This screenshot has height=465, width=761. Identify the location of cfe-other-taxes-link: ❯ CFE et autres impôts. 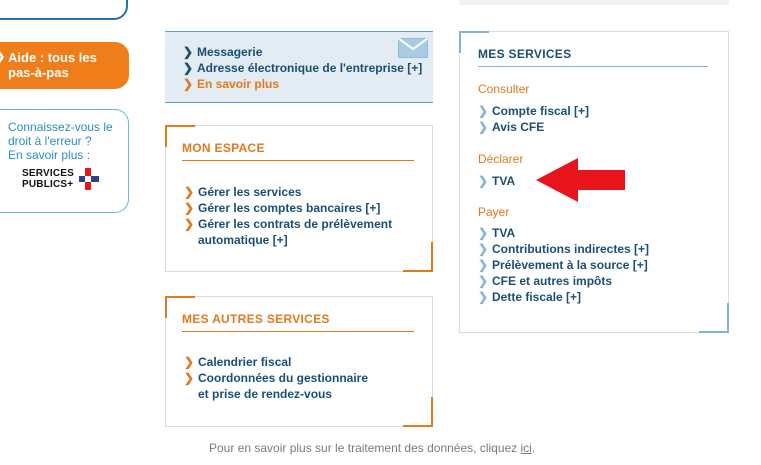
(563, 281).